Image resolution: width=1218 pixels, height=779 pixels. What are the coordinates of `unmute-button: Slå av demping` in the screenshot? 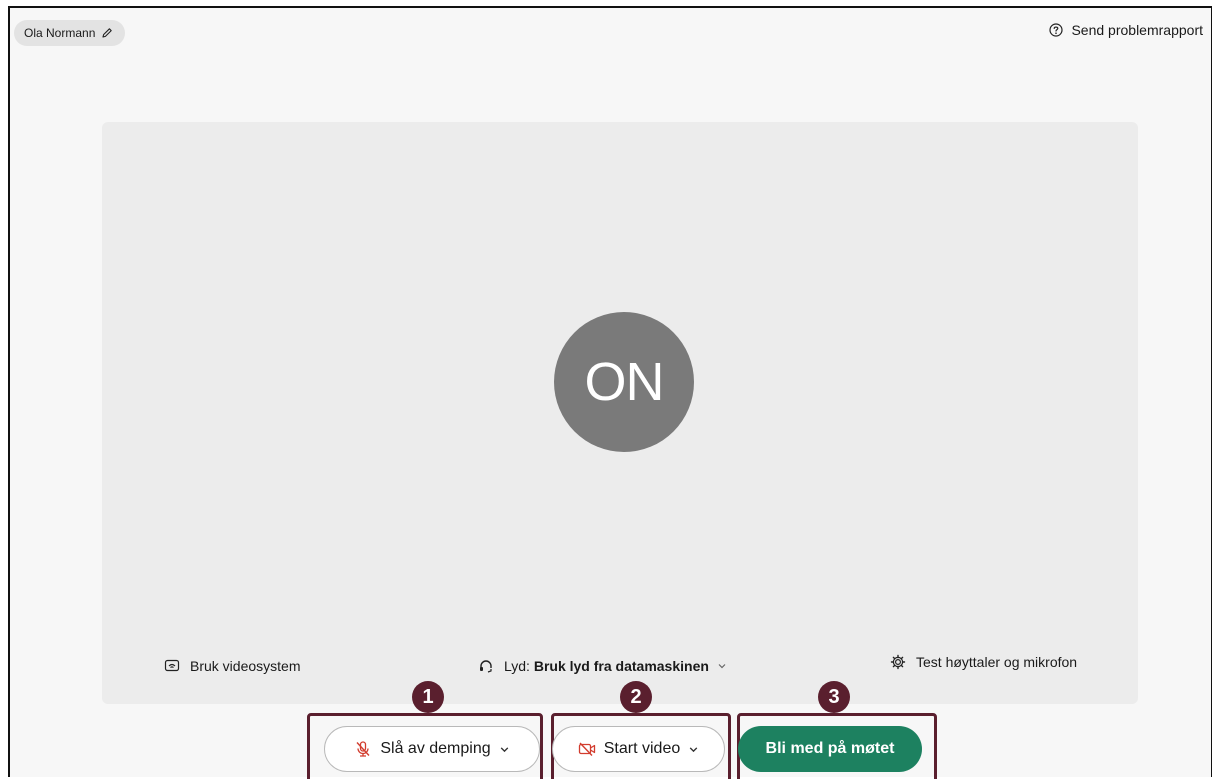 It's located at (432, 749).